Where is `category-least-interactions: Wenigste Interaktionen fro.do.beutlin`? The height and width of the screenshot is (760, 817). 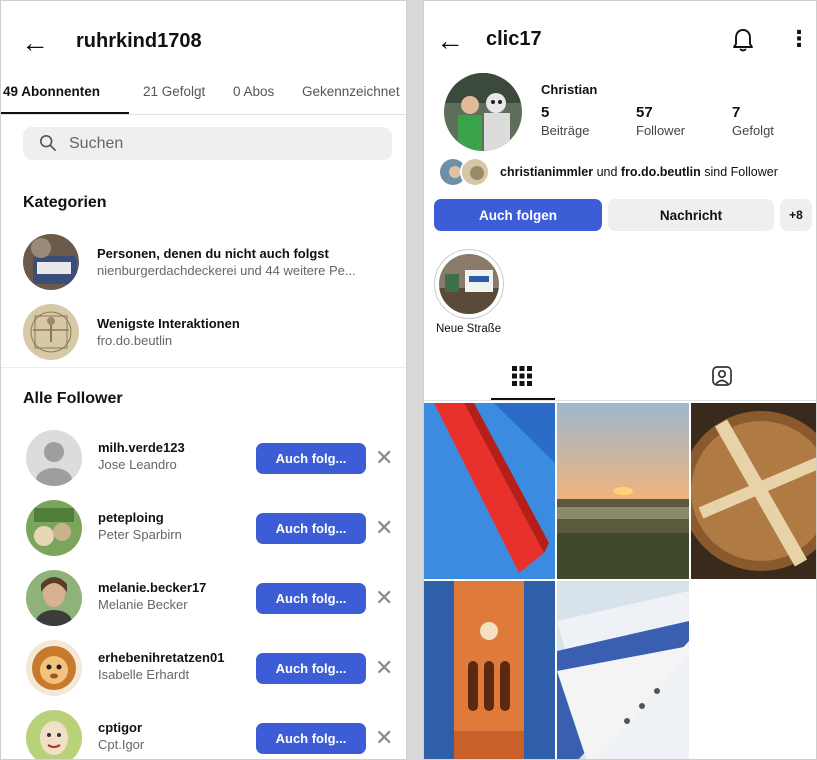 category-least-interactions: Wenigste Interaktionen fro.do.beutlin is located at coordinates (208, 332).